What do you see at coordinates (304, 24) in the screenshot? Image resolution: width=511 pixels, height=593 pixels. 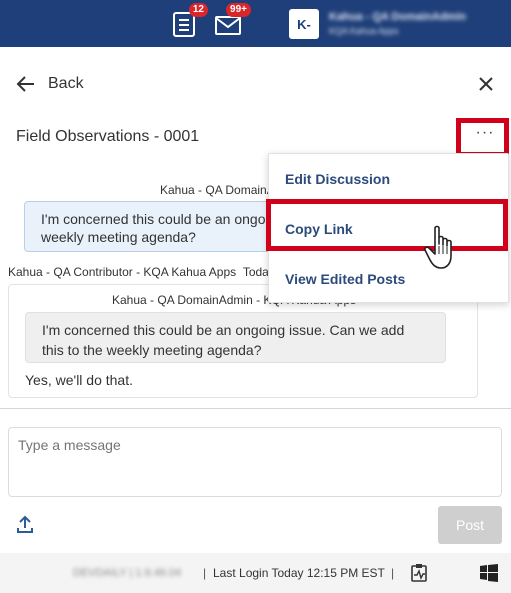 I see `avatar: K-` at bounding box center [304, 24].